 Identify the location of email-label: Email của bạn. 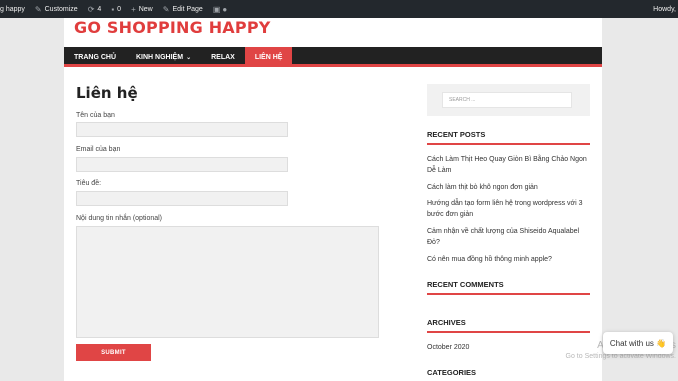
(98, 149).